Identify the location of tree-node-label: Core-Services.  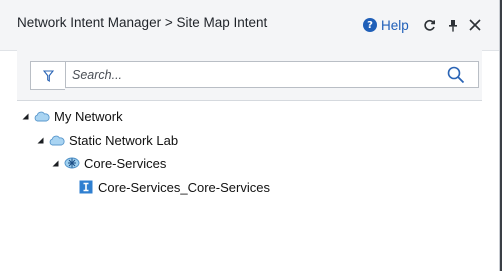
(125, 163).